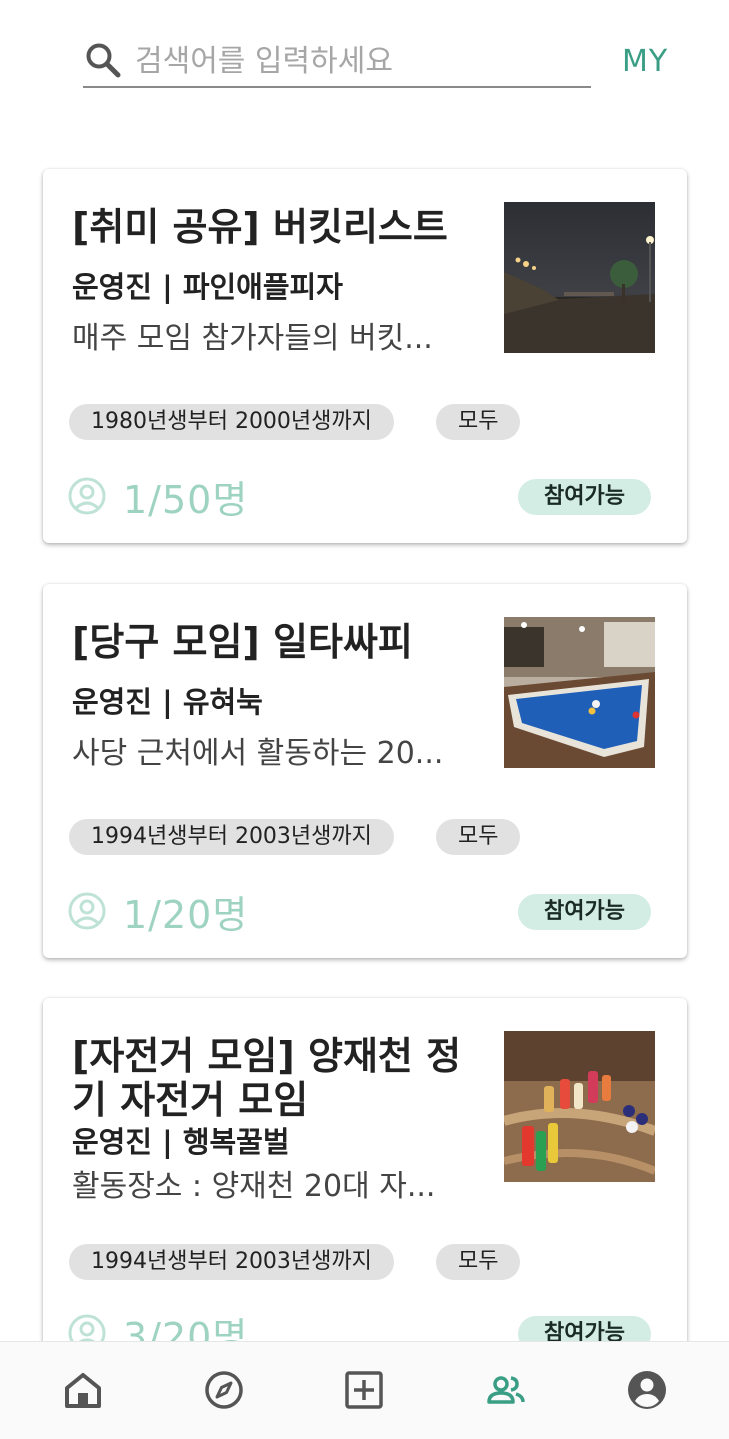 The image size is (729, 1439). I want to click on age-range-tag: 1980년생부터 2000년생까지, so click(231, 422).